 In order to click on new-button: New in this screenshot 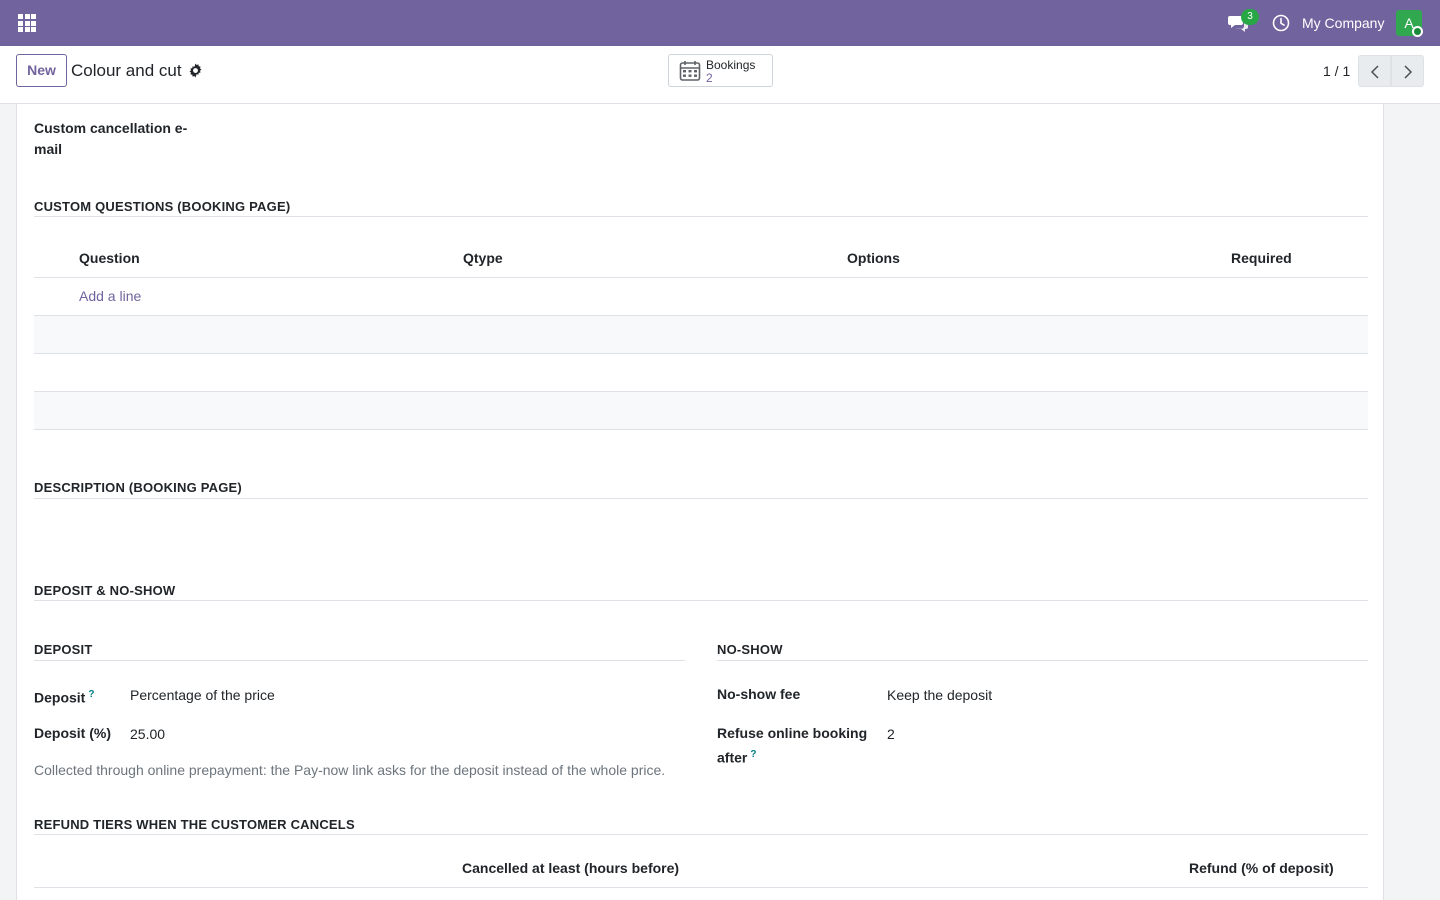, I will do `click(41, 70)`.